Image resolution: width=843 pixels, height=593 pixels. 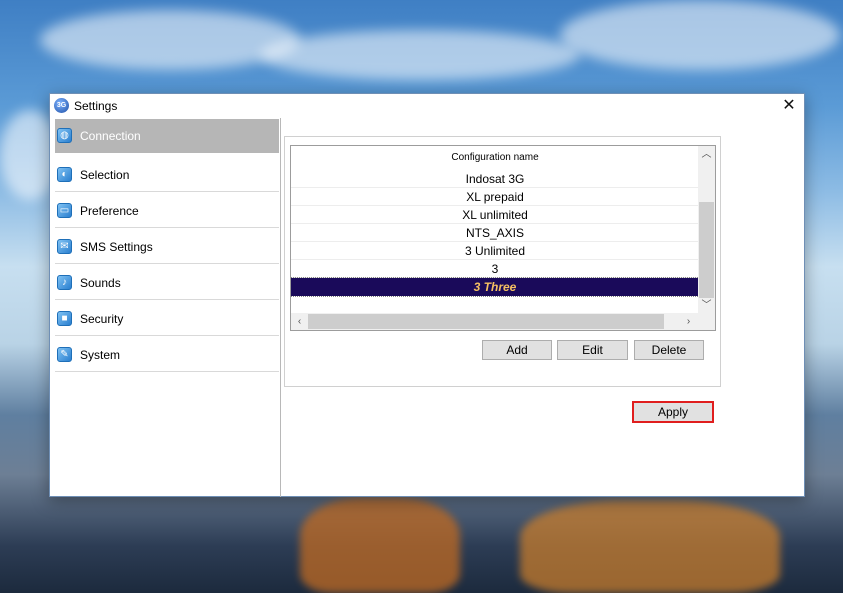 I want to click on selection-icon: ◐, so click(x=64, y=174).